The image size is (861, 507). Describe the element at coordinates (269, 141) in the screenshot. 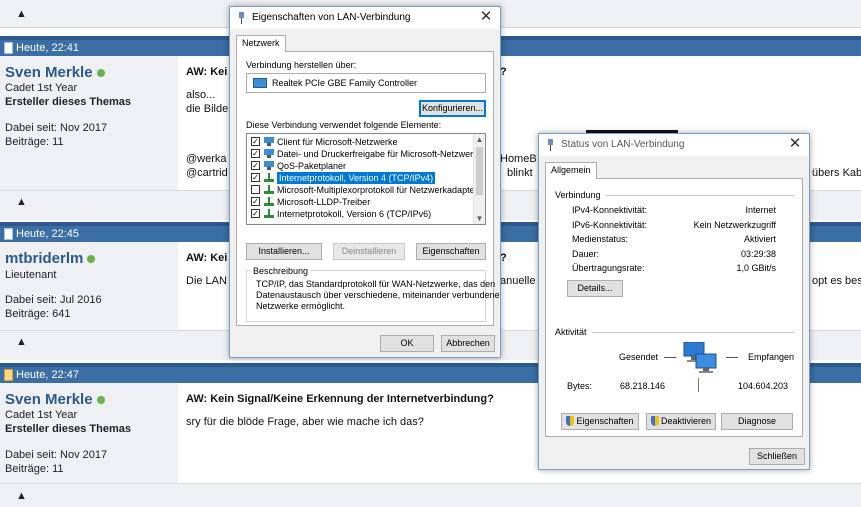

I see `network-client-icon` at that location.